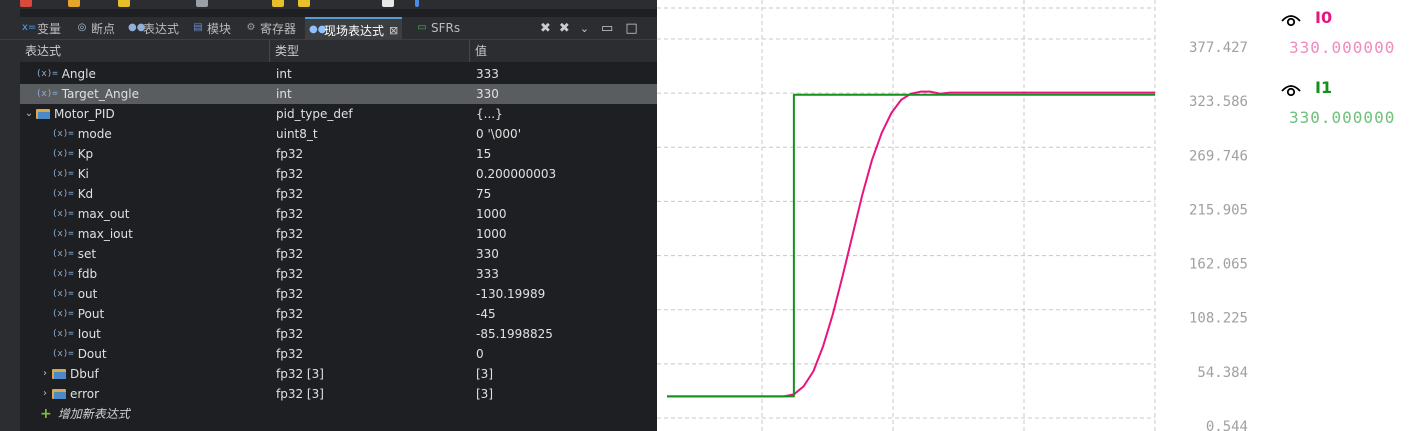 The height and width of the screenshot is (431, 1423). I want to click on column-header-expression: 表达式, so click(145, 51).